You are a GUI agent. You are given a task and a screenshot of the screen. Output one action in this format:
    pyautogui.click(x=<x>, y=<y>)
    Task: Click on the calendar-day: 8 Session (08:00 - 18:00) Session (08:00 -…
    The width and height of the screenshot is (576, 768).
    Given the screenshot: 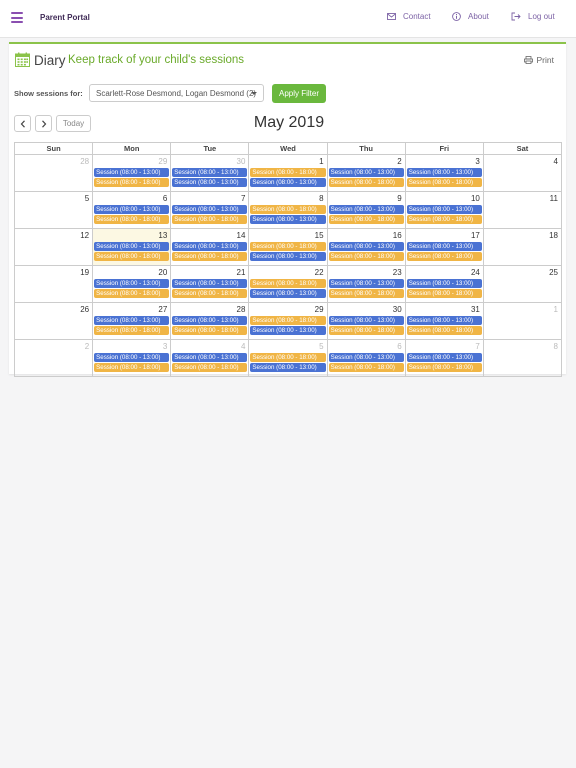 What is the action you would take?
    pyautogui.click(x=288, y=210)
    